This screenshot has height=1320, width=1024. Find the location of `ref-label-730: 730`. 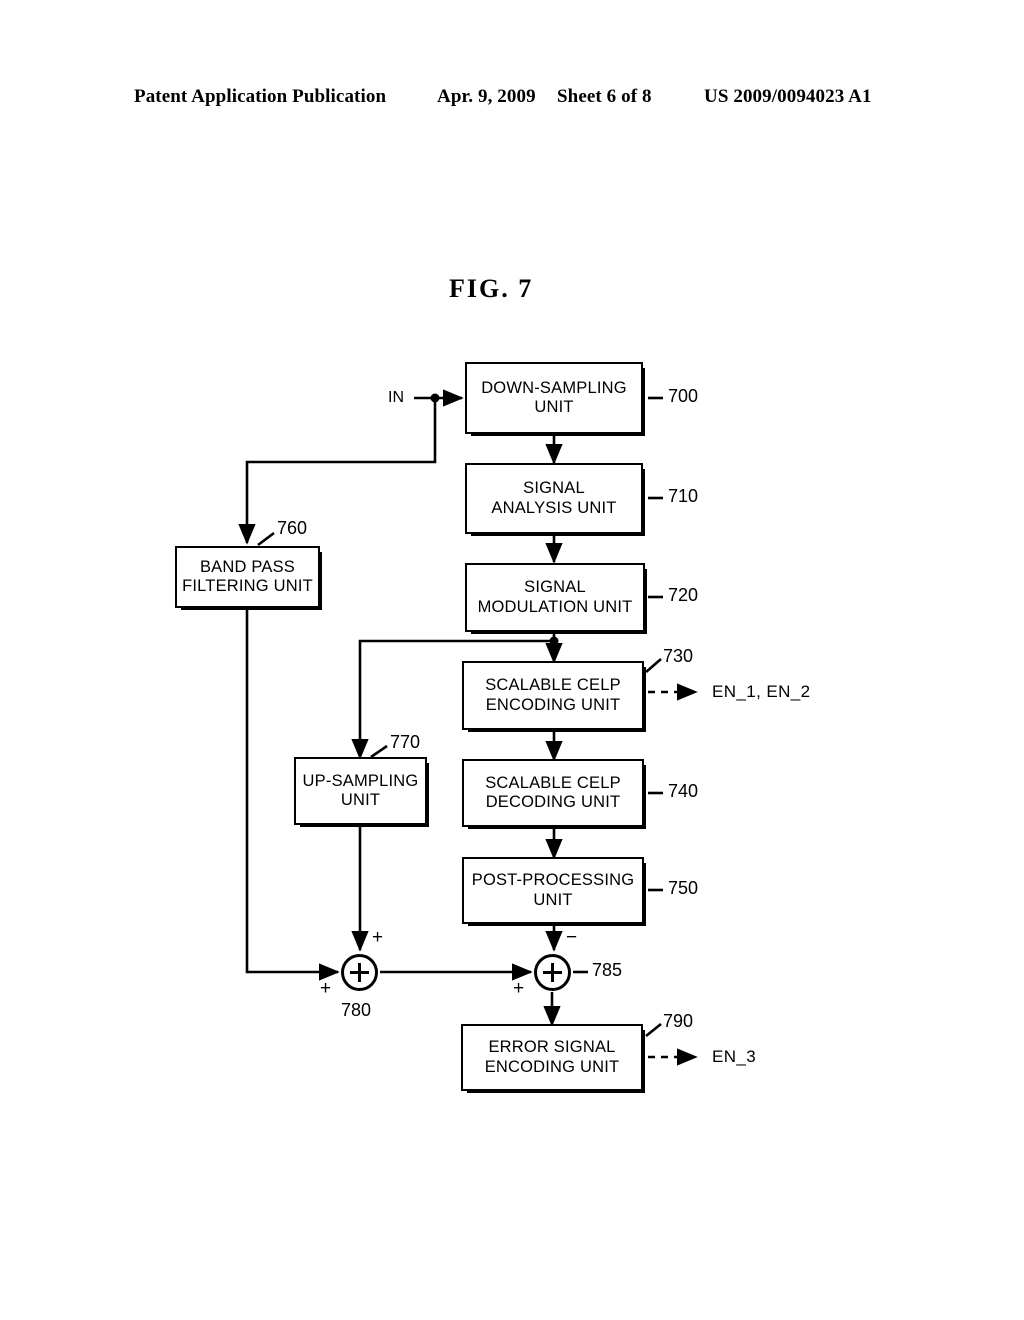

ref-label-730: 730 is located at coordinates (678, 656).